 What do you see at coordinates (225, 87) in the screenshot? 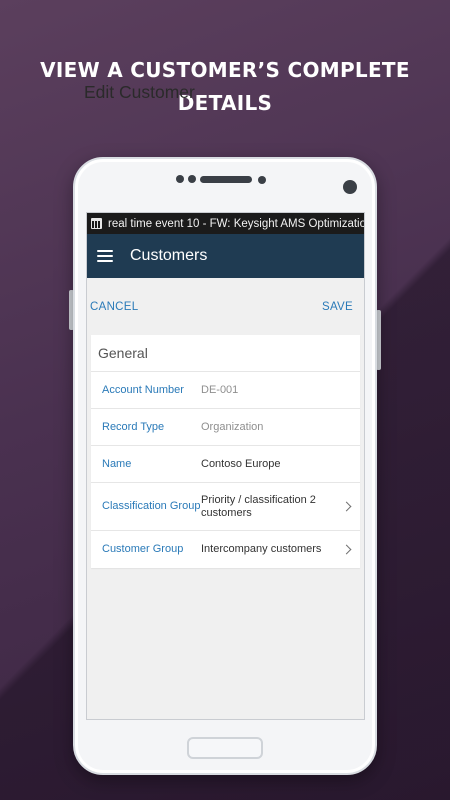
I see `promo-headline: VIEW A CUSTOMER’S COMPLETE DETAILS` at bounding box center [225, 87].